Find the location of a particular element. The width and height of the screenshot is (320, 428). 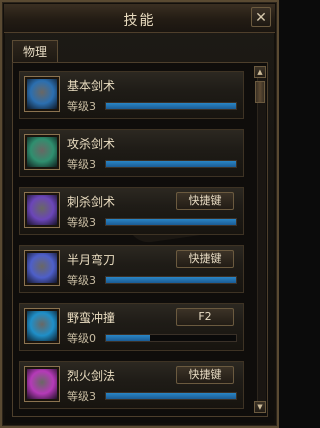

skill-row: 基本剑术 等级3 is located at coordinates (131, 95).